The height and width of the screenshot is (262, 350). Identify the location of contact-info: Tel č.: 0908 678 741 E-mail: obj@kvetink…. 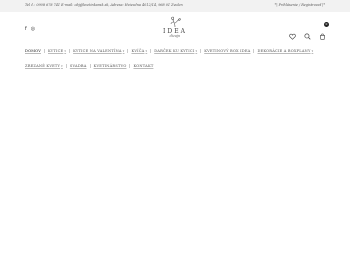
(104, 5).